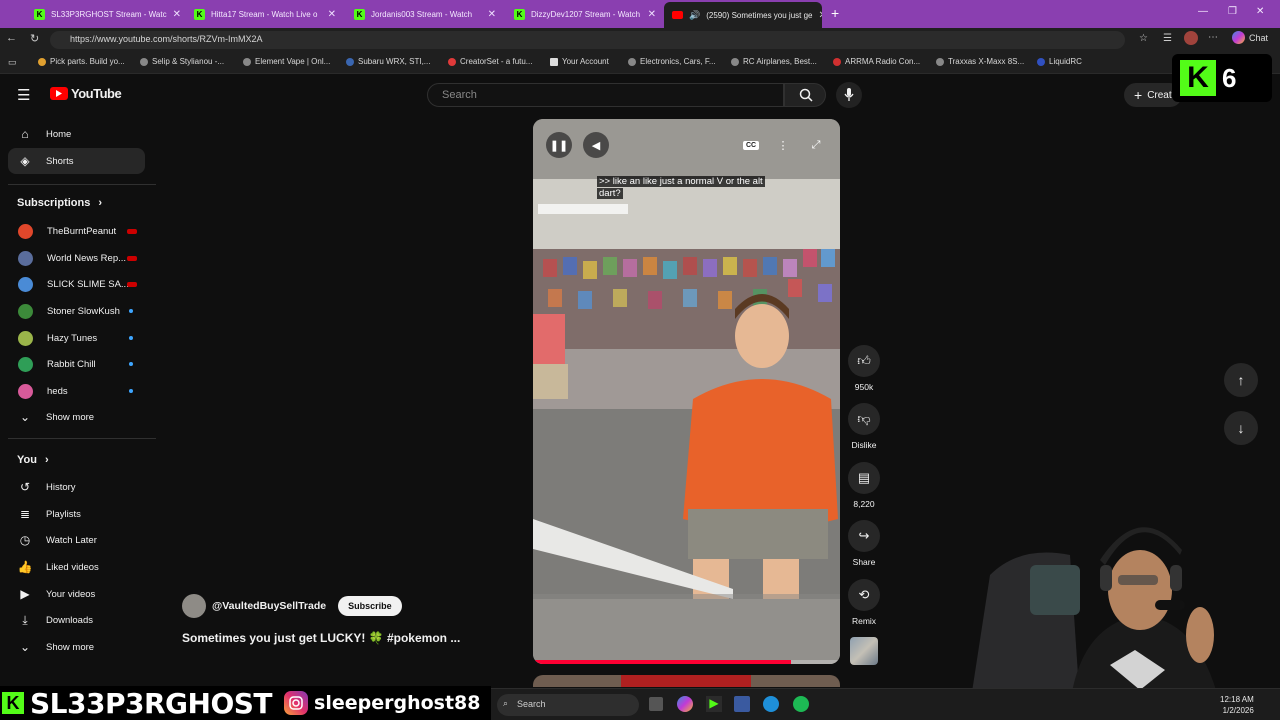 The width and height of the screenshot is (1280, 720). What do you see at coordinates (743, 15) in the screenshot?
I see `browser-tab-active: 🔊 (2590) Sometimes you just ge ✕` at bounding box center [743, 15].